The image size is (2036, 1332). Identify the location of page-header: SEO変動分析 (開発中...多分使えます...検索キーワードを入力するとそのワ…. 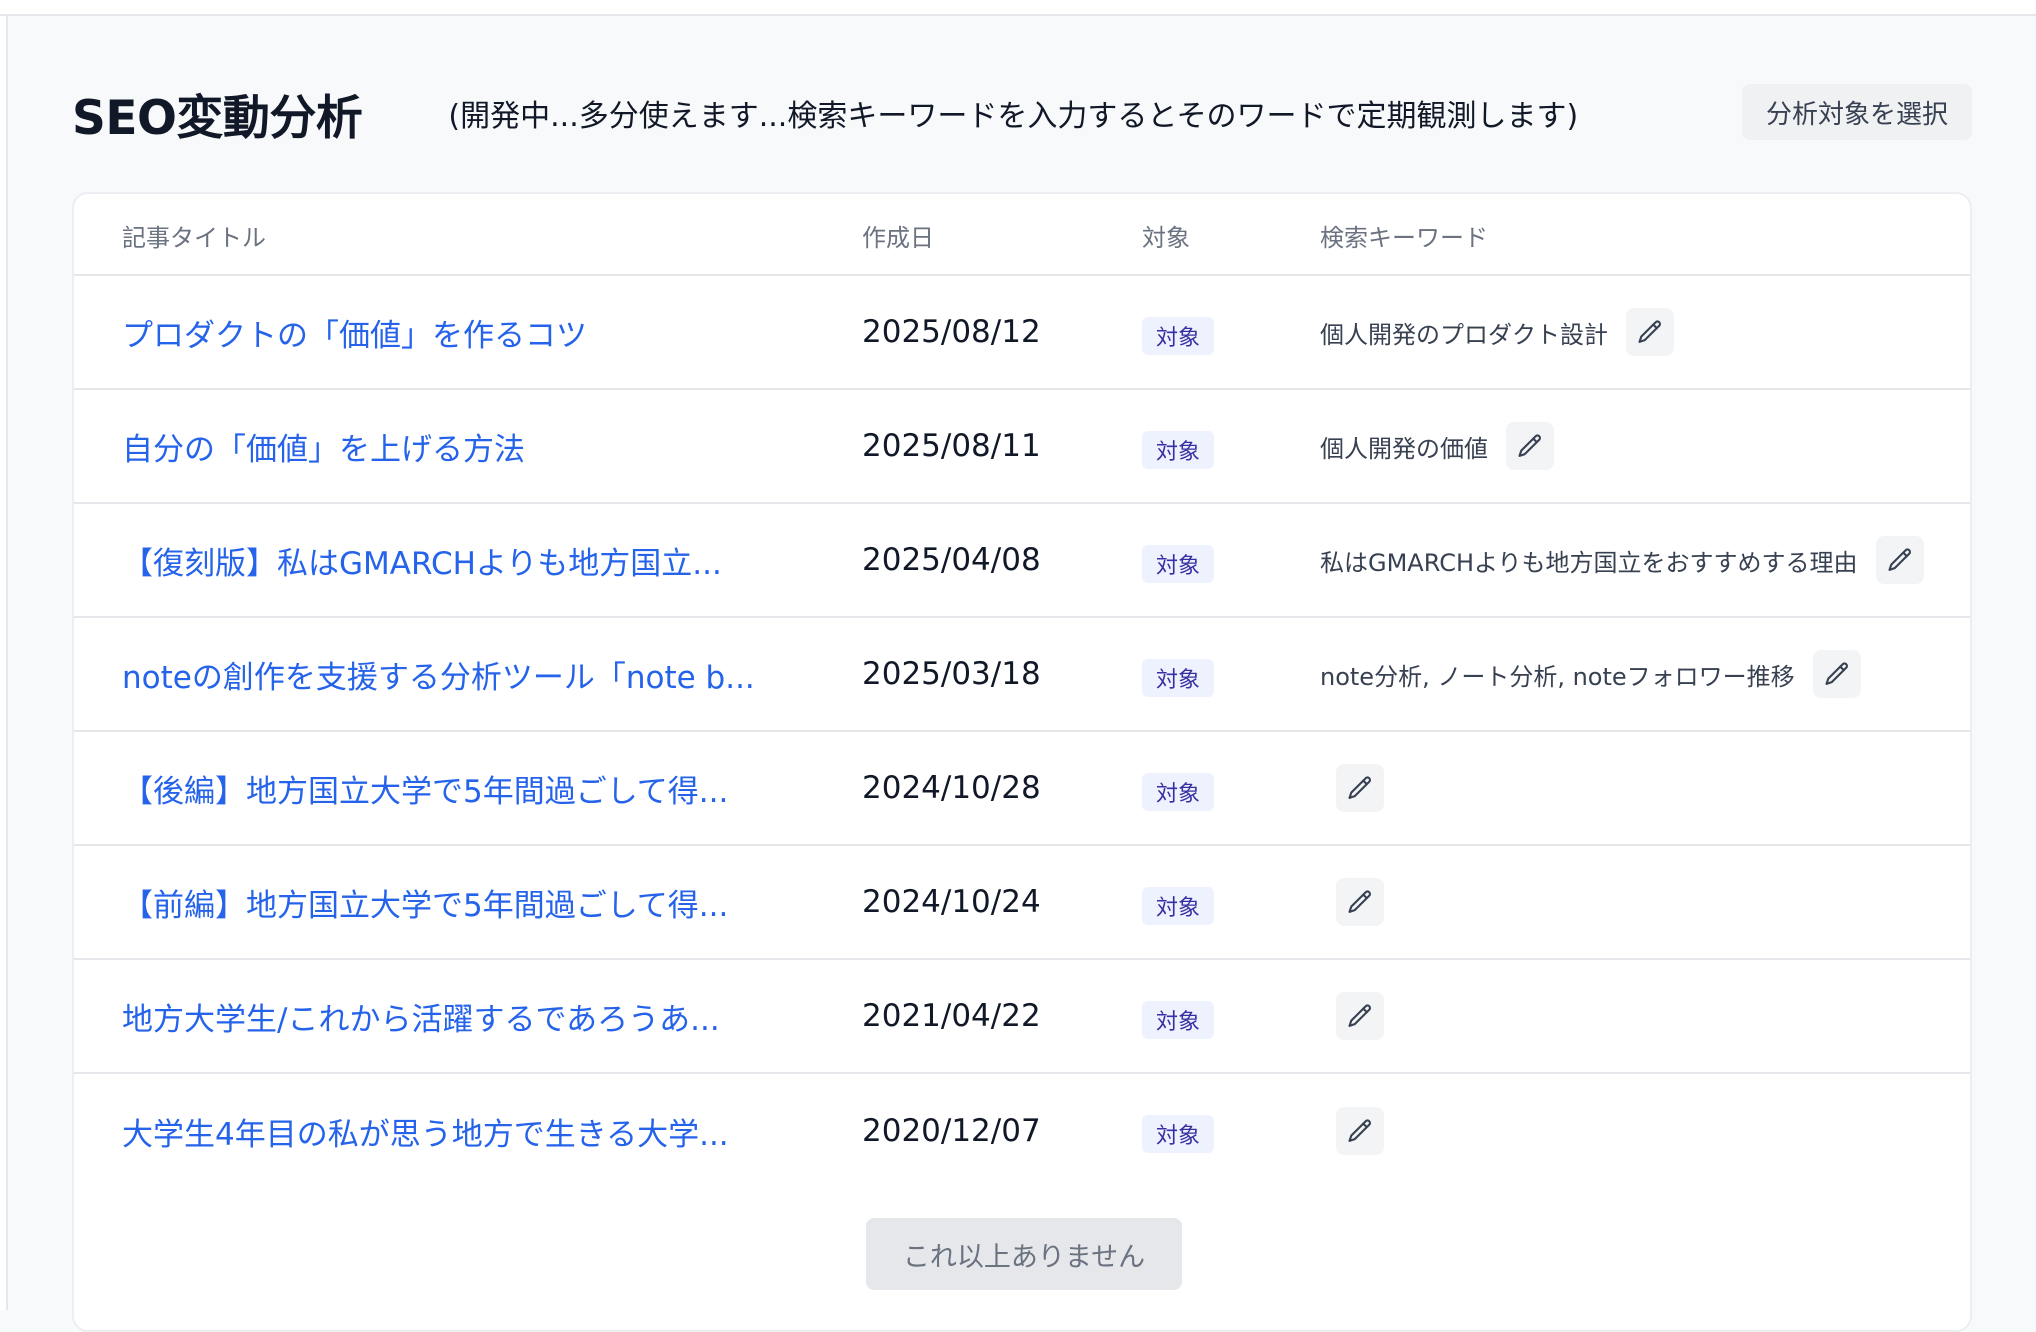
(1022, 113).